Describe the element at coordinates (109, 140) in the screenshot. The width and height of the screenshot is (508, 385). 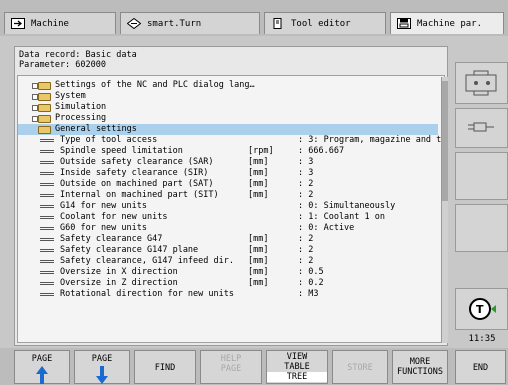
I see `param-name: Type of tool access` at that location.